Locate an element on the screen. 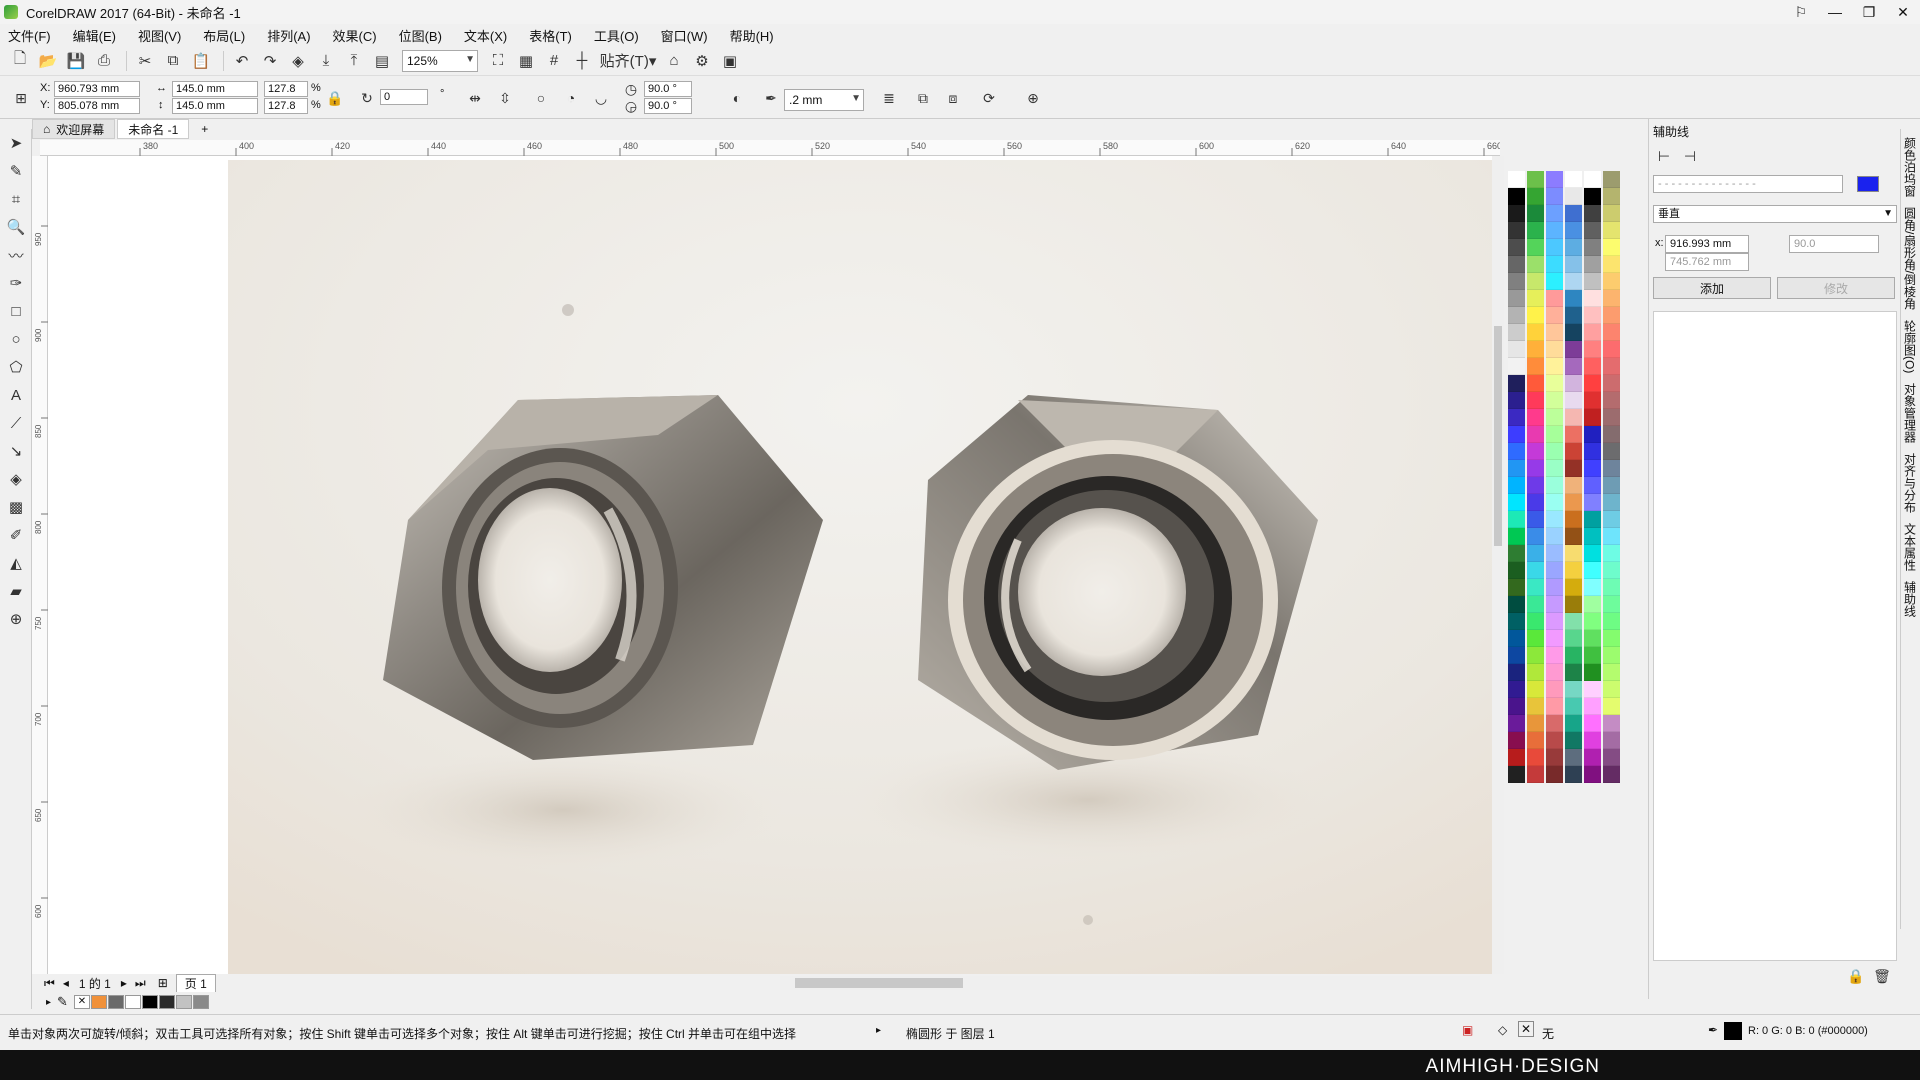 Image resolution: width=1920 pixels, height=1080 pixels. tab-document: 未命名 -1 is located at coordinates (153, 129).